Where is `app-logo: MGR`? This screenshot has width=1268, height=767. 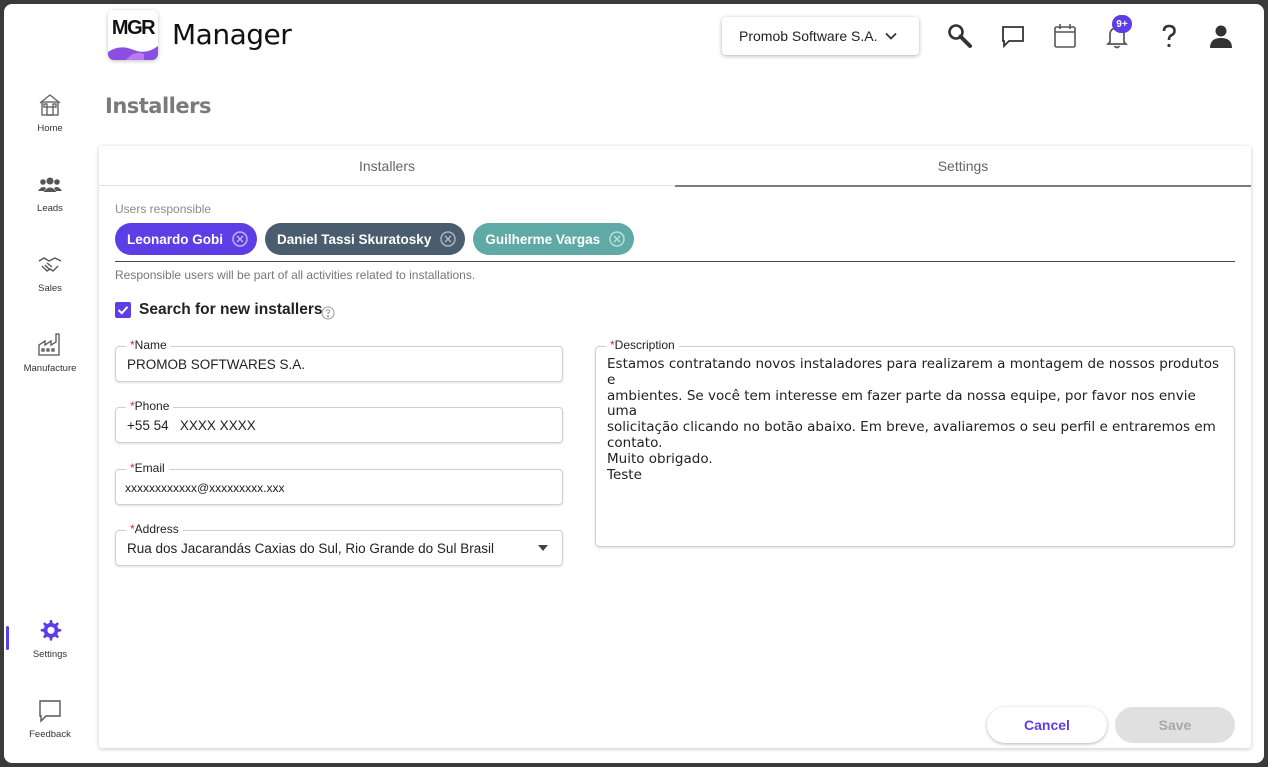
app-logo: MGR is located at coordinates (133, 35).